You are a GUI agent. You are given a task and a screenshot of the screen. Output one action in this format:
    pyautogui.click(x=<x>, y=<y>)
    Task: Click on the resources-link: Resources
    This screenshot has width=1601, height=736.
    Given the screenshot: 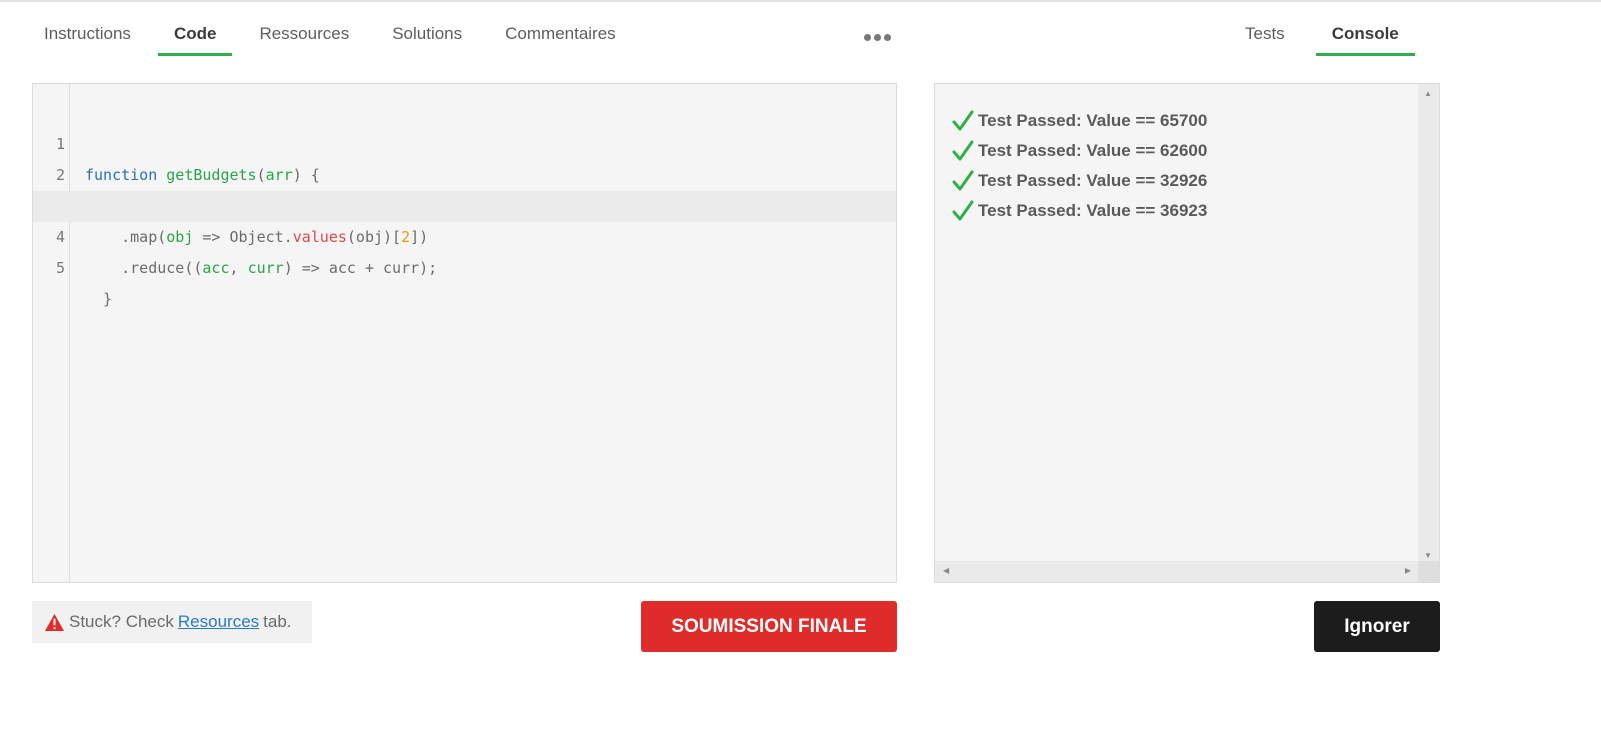 What is the action you would take?
    pyautogui.click(x=218, y=622)
    